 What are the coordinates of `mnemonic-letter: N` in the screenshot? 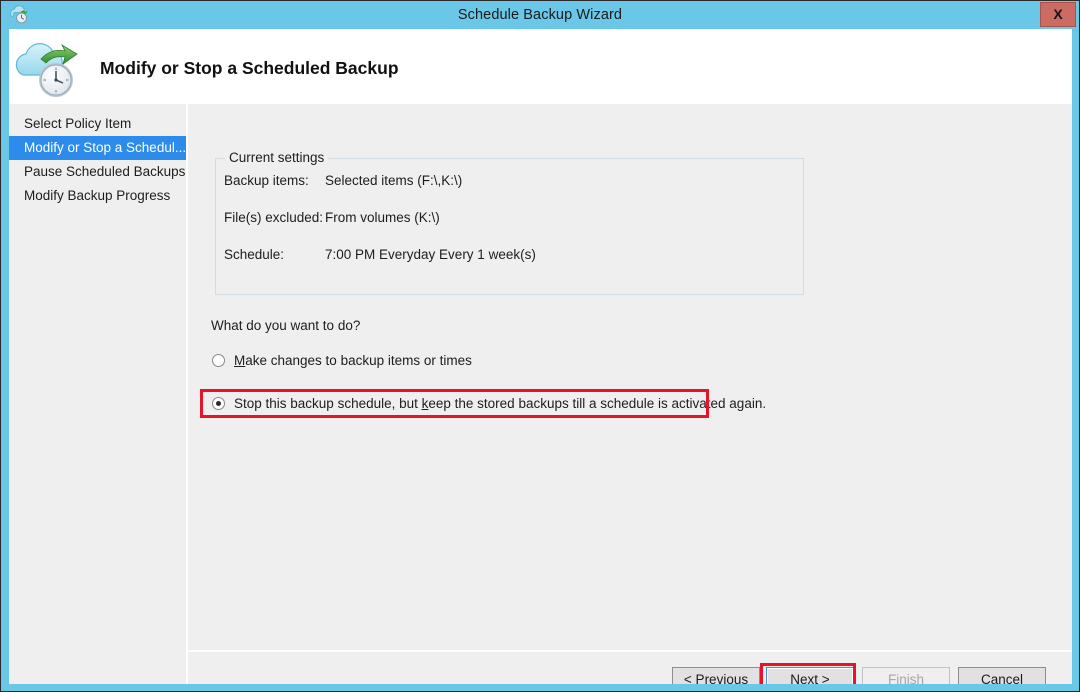 It's located at (795, 678).